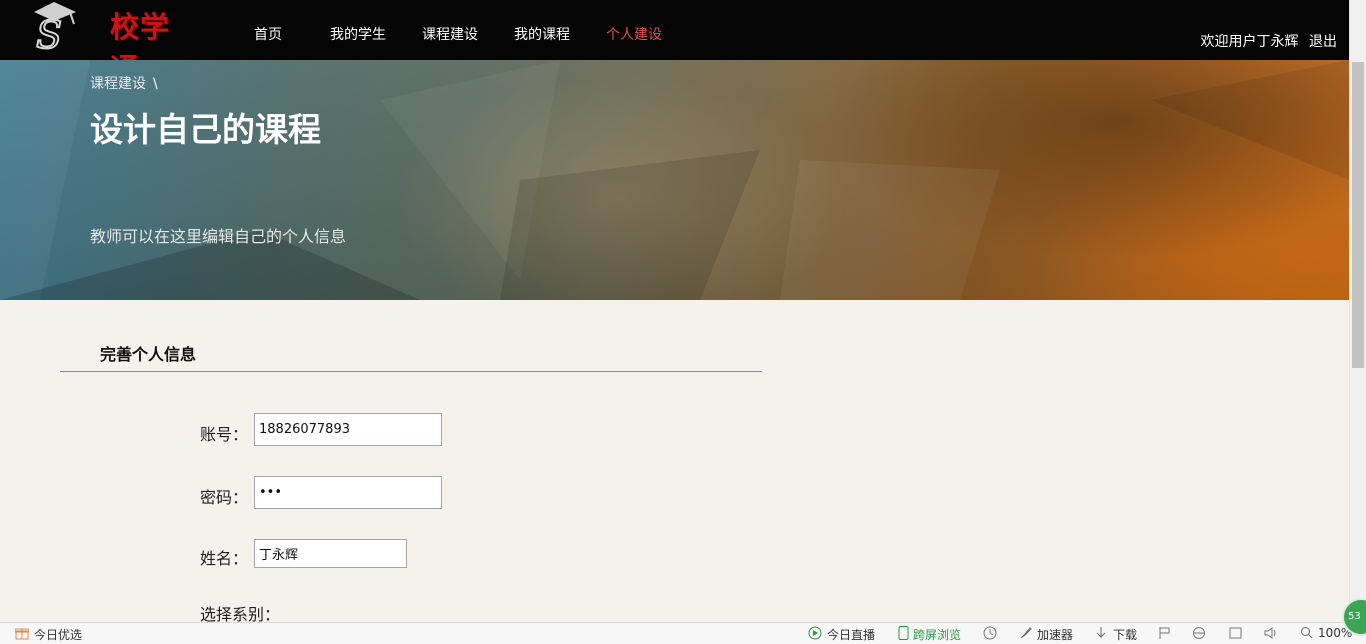  What do you see at coordinates (683, 633) in the screenshot?
I see `browser-statusbar: 今日优选 今日直播 跨屏浏览 加速器 下载 100%` at bounding box center [683, 633].